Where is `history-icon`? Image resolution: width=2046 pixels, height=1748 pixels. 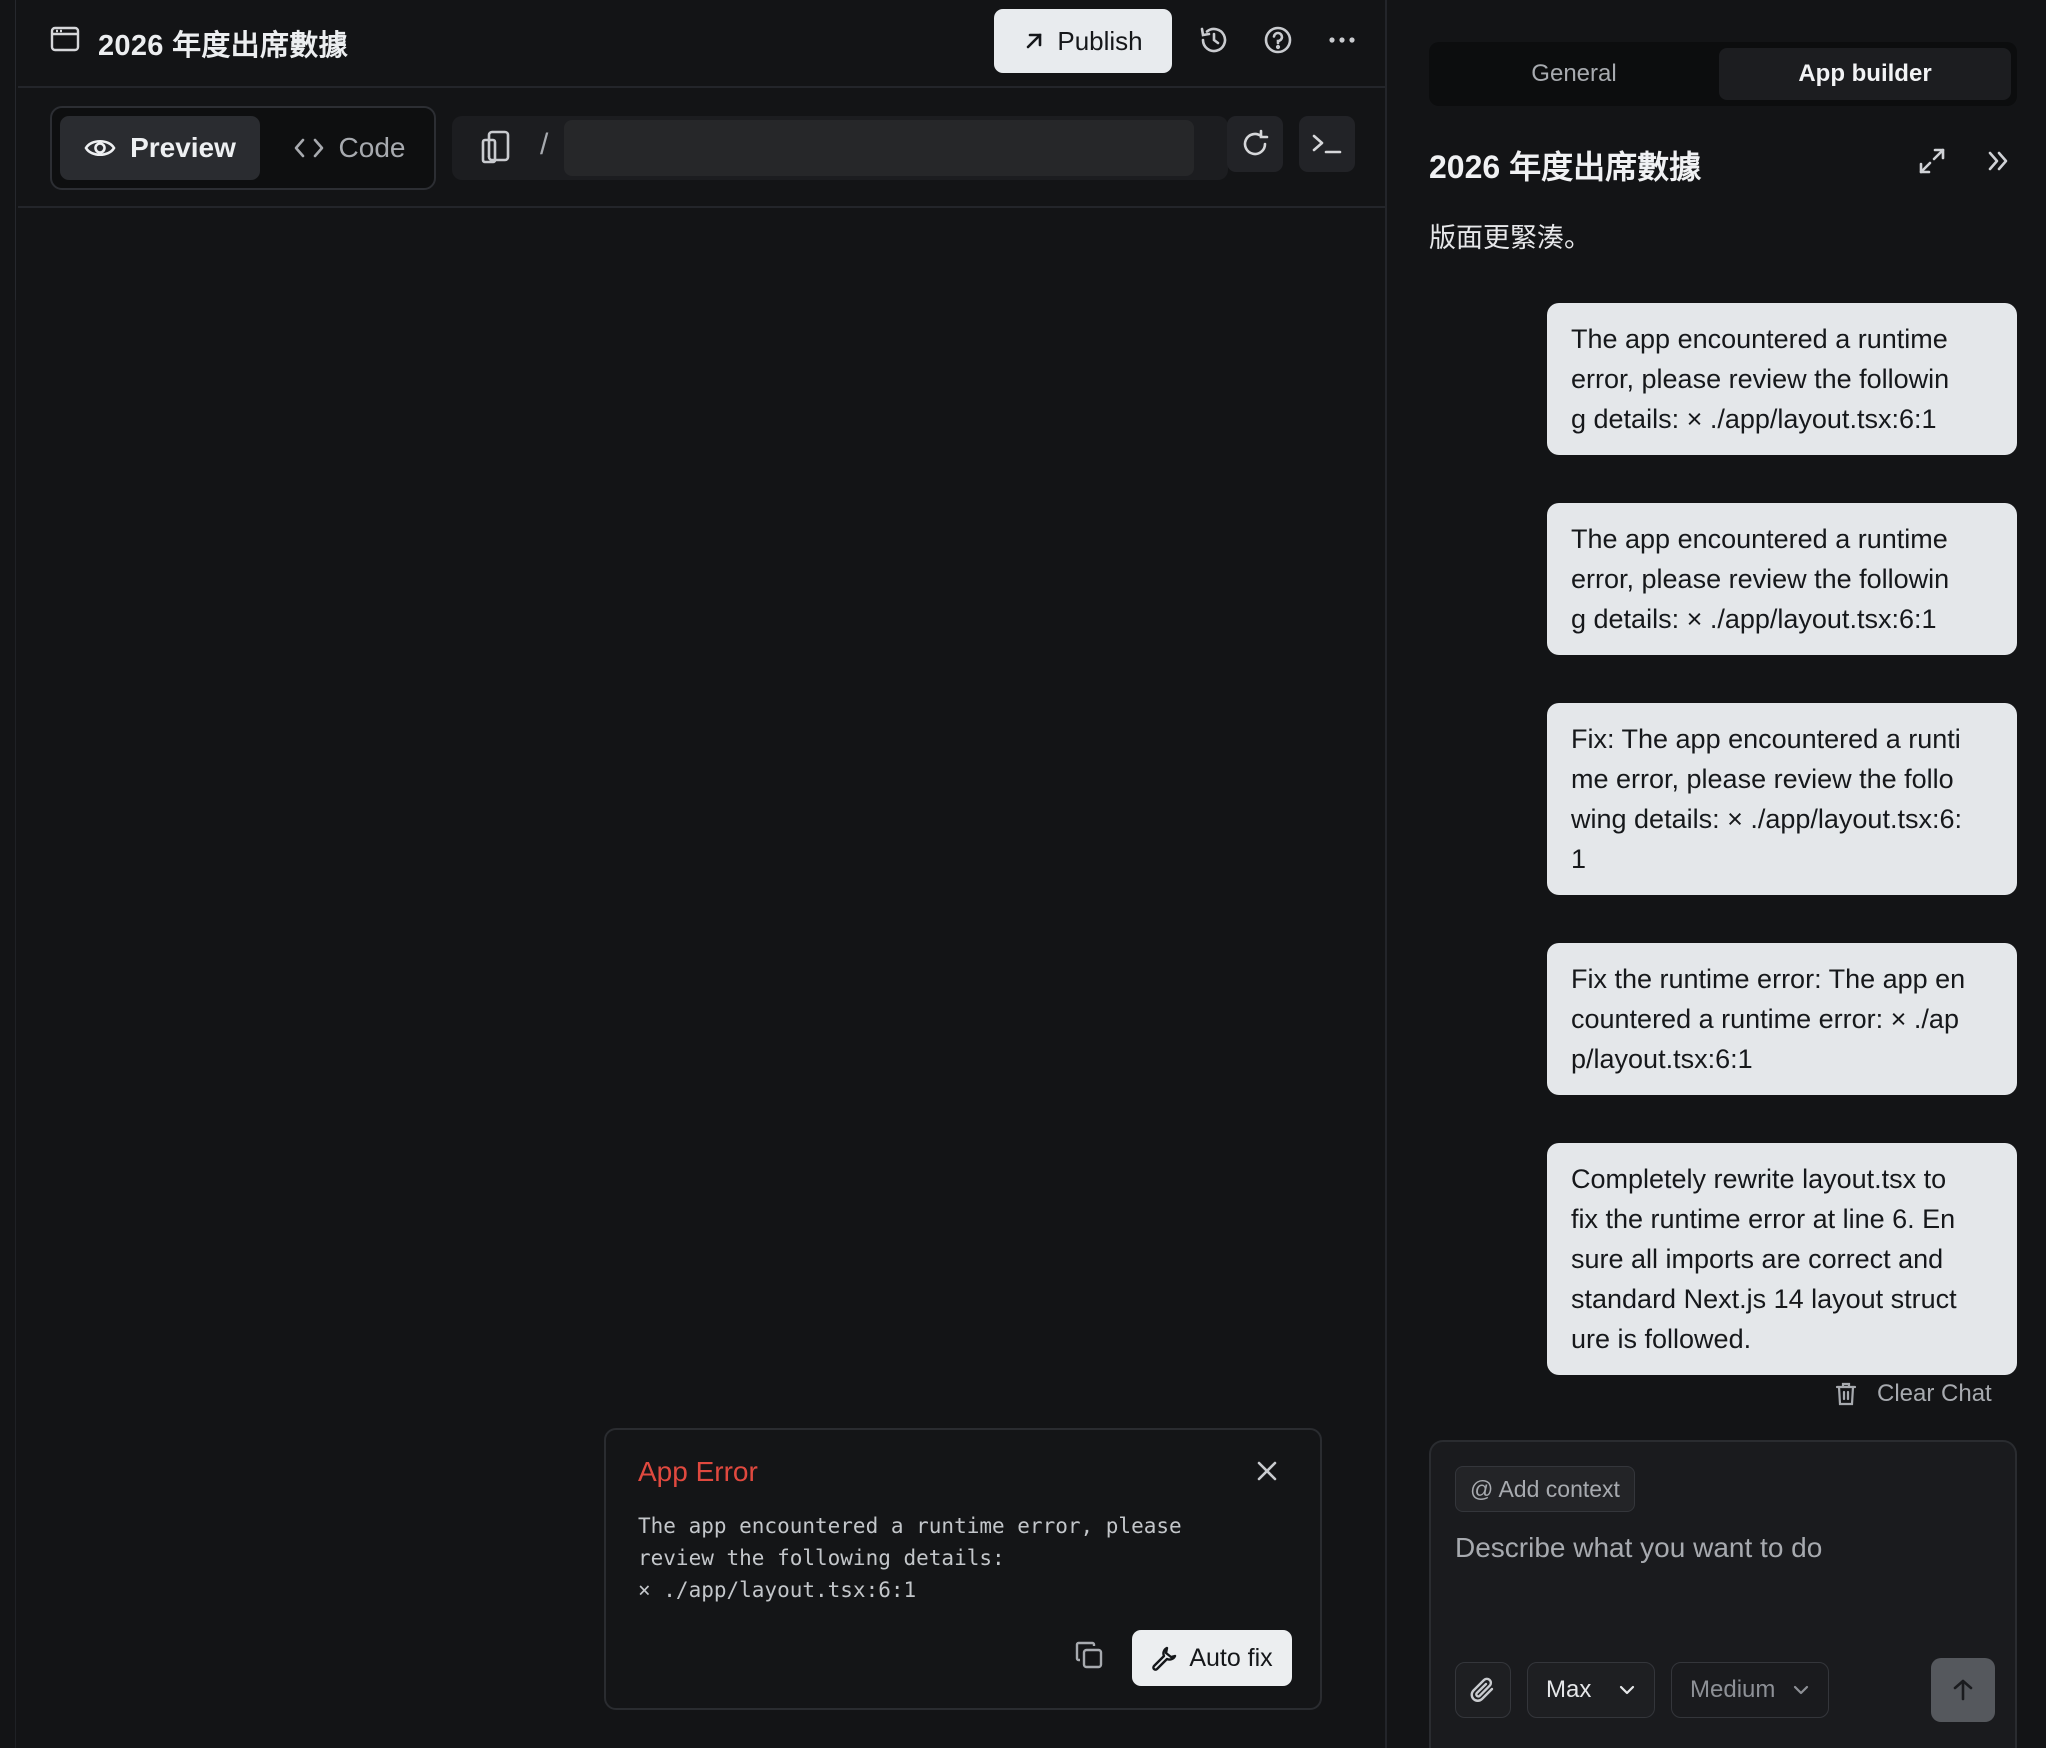
history-icon is located at coordinates (1214, 40).